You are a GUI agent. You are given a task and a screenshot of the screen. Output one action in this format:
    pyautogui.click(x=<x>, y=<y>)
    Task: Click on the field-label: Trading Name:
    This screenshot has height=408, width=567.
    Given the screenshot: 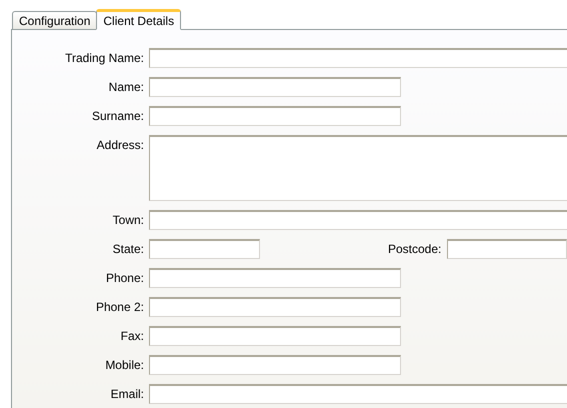 What is the action you would take?
    pyautogui.click(x=104, y=58)
    